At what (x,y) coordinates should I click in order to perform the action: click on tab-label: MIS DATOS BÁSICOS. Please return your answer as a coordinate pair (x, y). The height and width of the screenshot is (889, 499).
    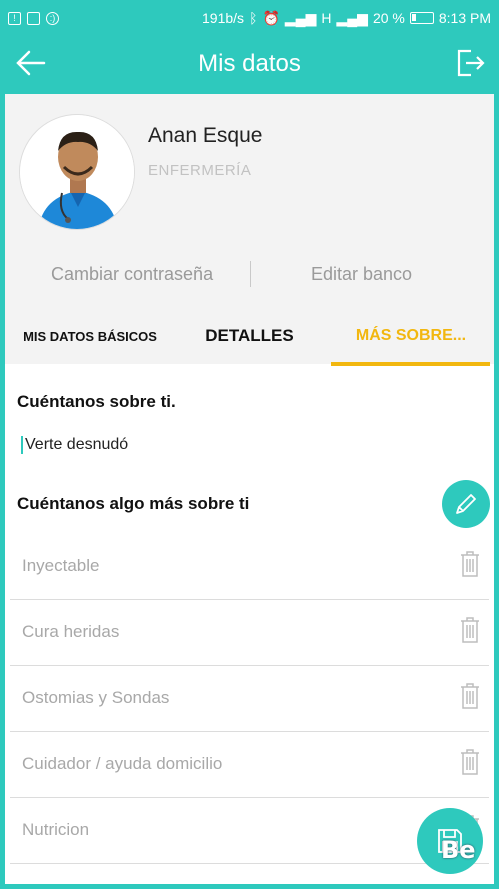
    Looking at the image, I should click on (90, 336).